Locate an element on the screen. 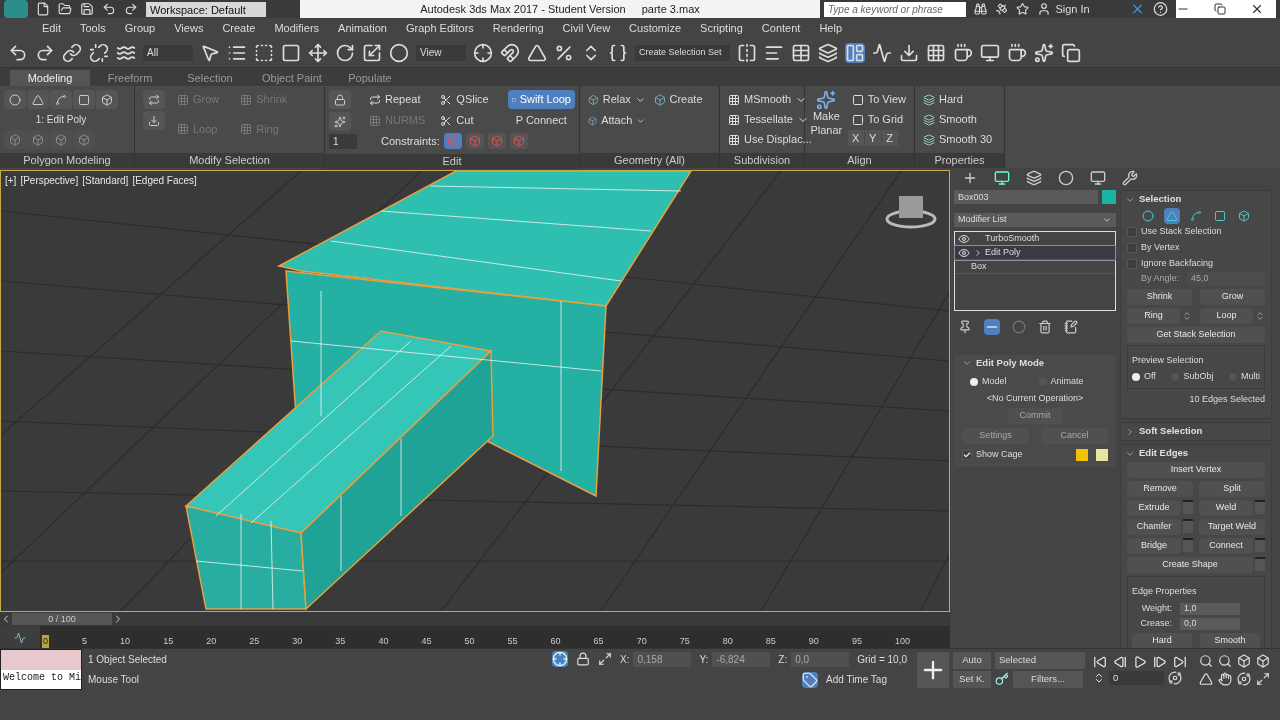 This screenshot has height=720, width=1280. border-icon is located at coordinates (61, 99).